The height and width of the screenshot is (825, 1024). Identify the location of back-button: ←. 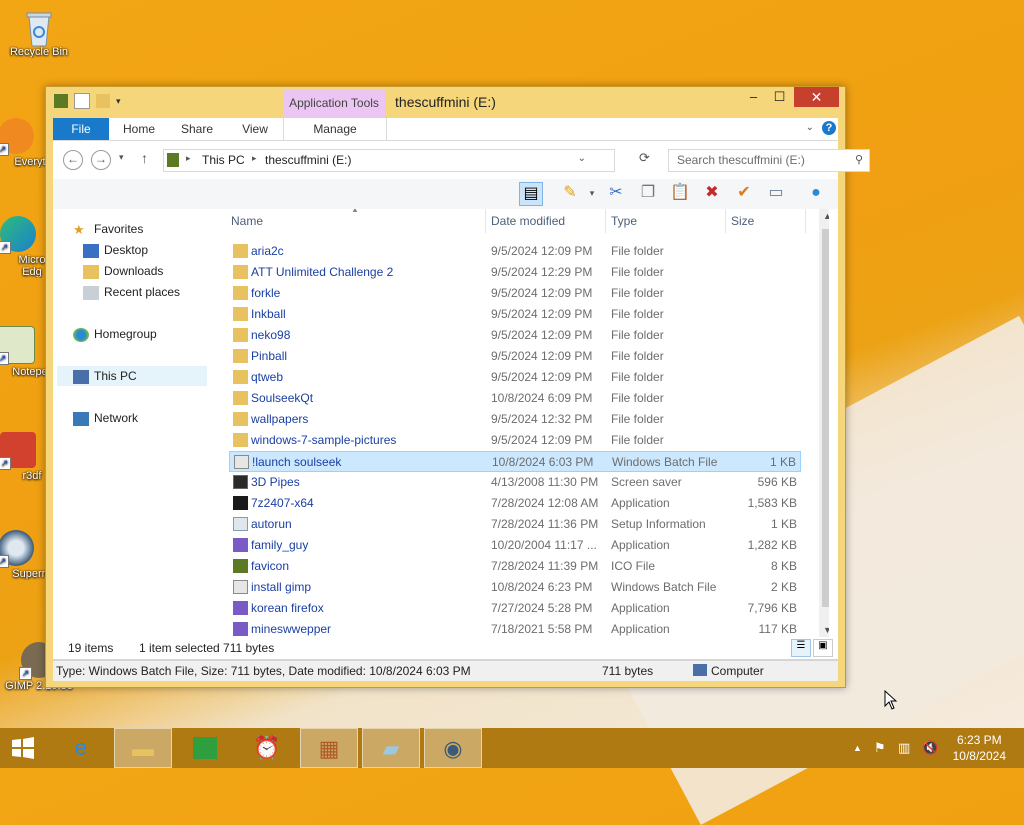
(73, 160).